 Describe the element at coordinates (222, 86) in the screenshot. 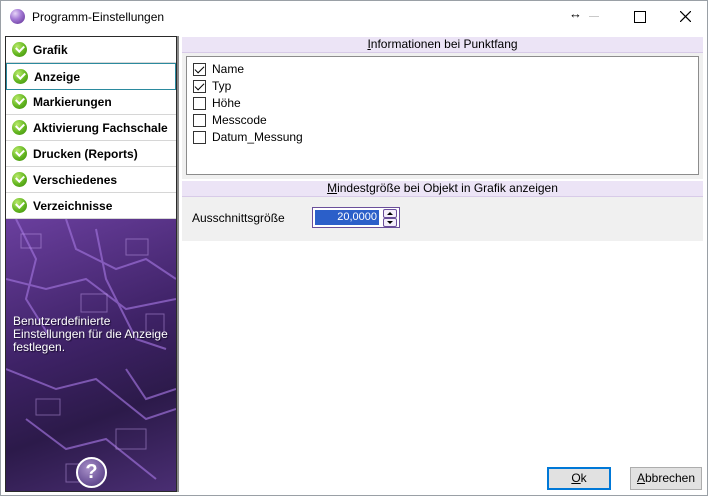

I see `option-label: Typ` at that location.